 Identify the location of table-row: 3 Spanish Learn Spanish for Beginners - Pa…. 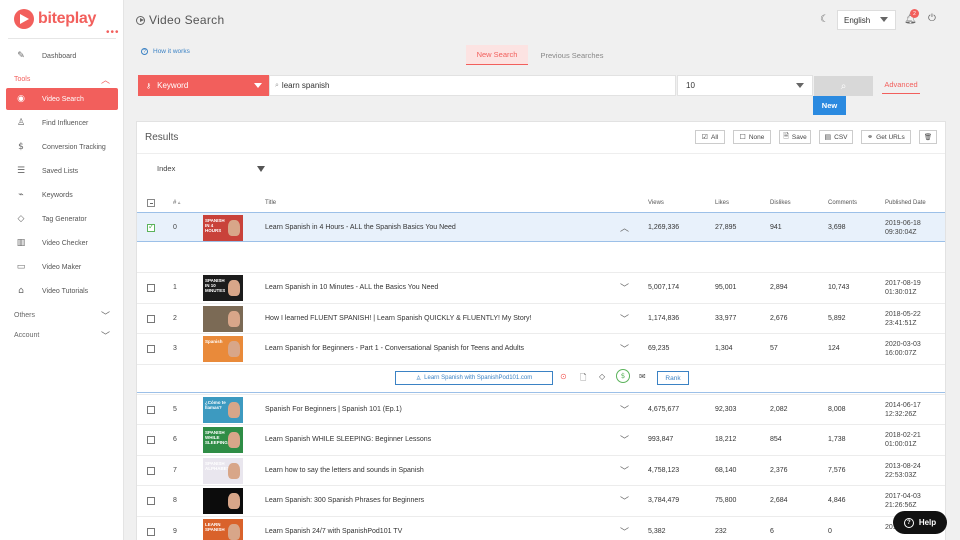
(541, 348).